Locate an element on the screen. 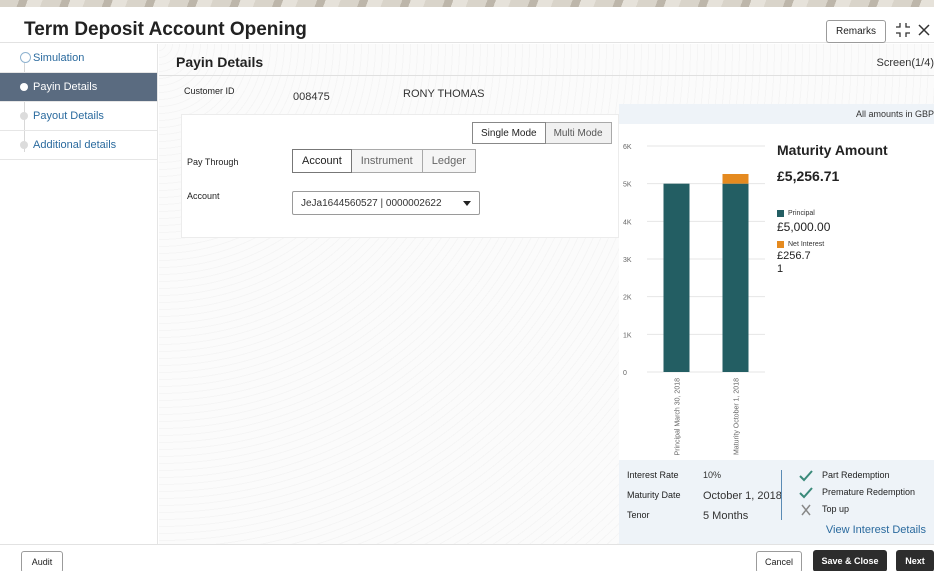 The height and width of the screenshot is (571, 934). sidebar-item-simulation: Simulation is located at coordinates (78, 58).